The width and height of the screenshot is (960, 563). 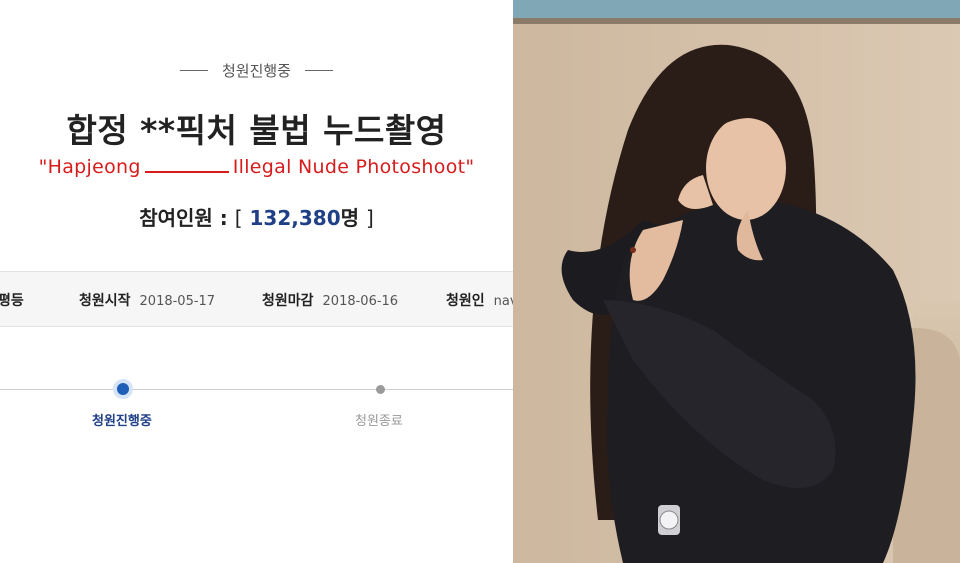 I want to click on translation-caption: "Hapjeong Illegal Nude Photoshoot", so click(x=256, y=167).